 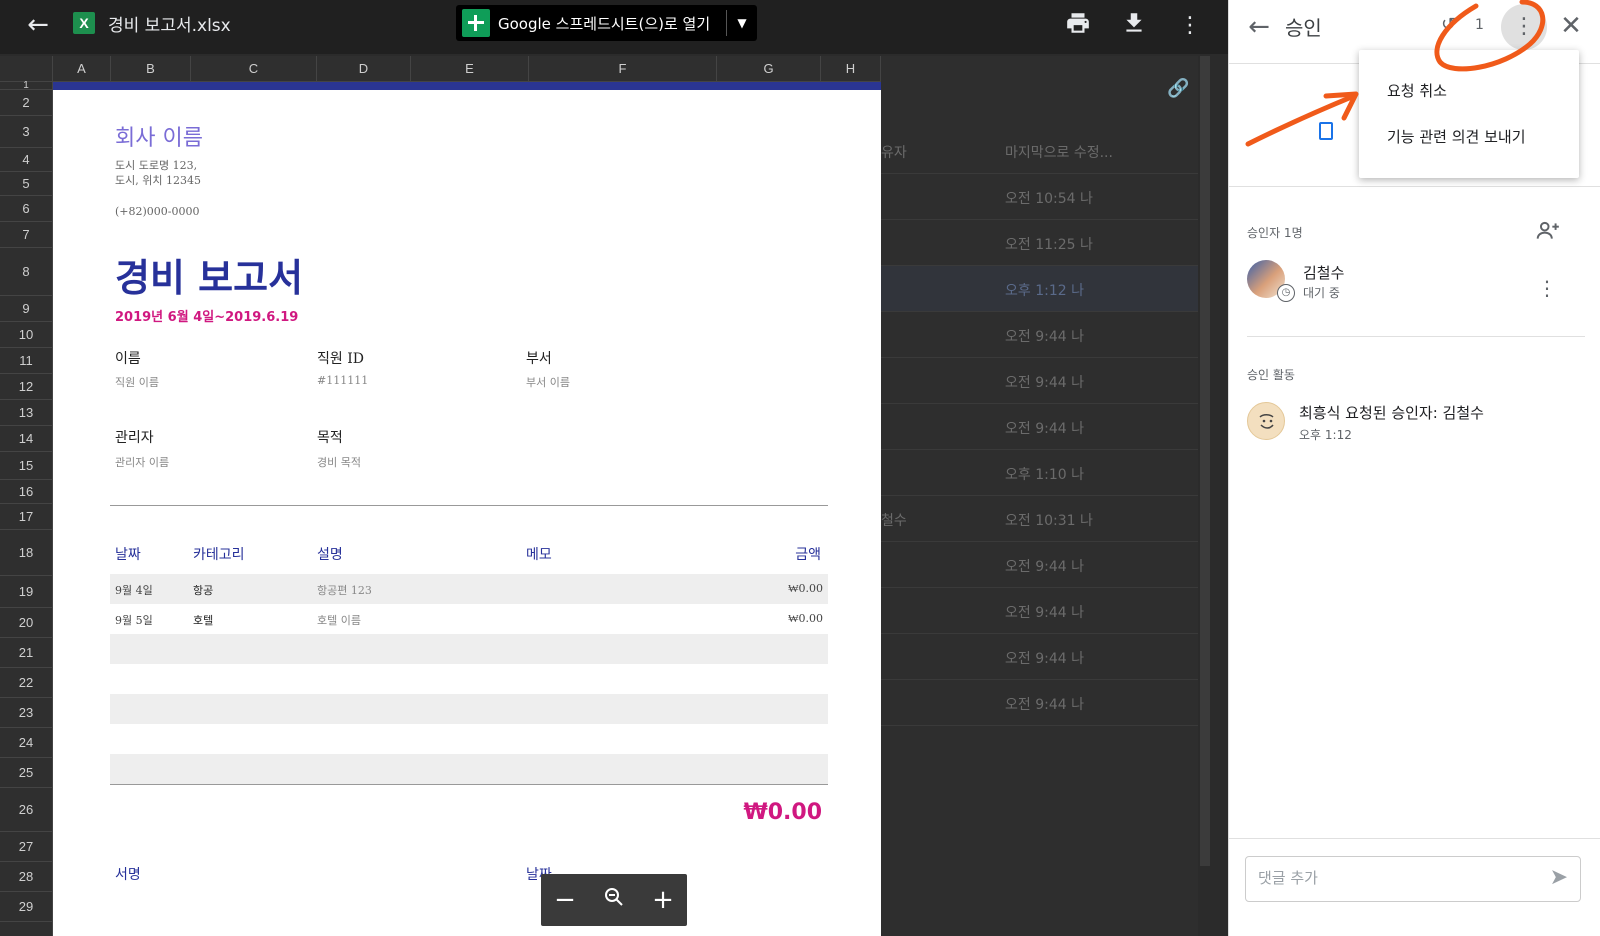 I want to click on row-header-cell: 25, so click(x=26, y=773).